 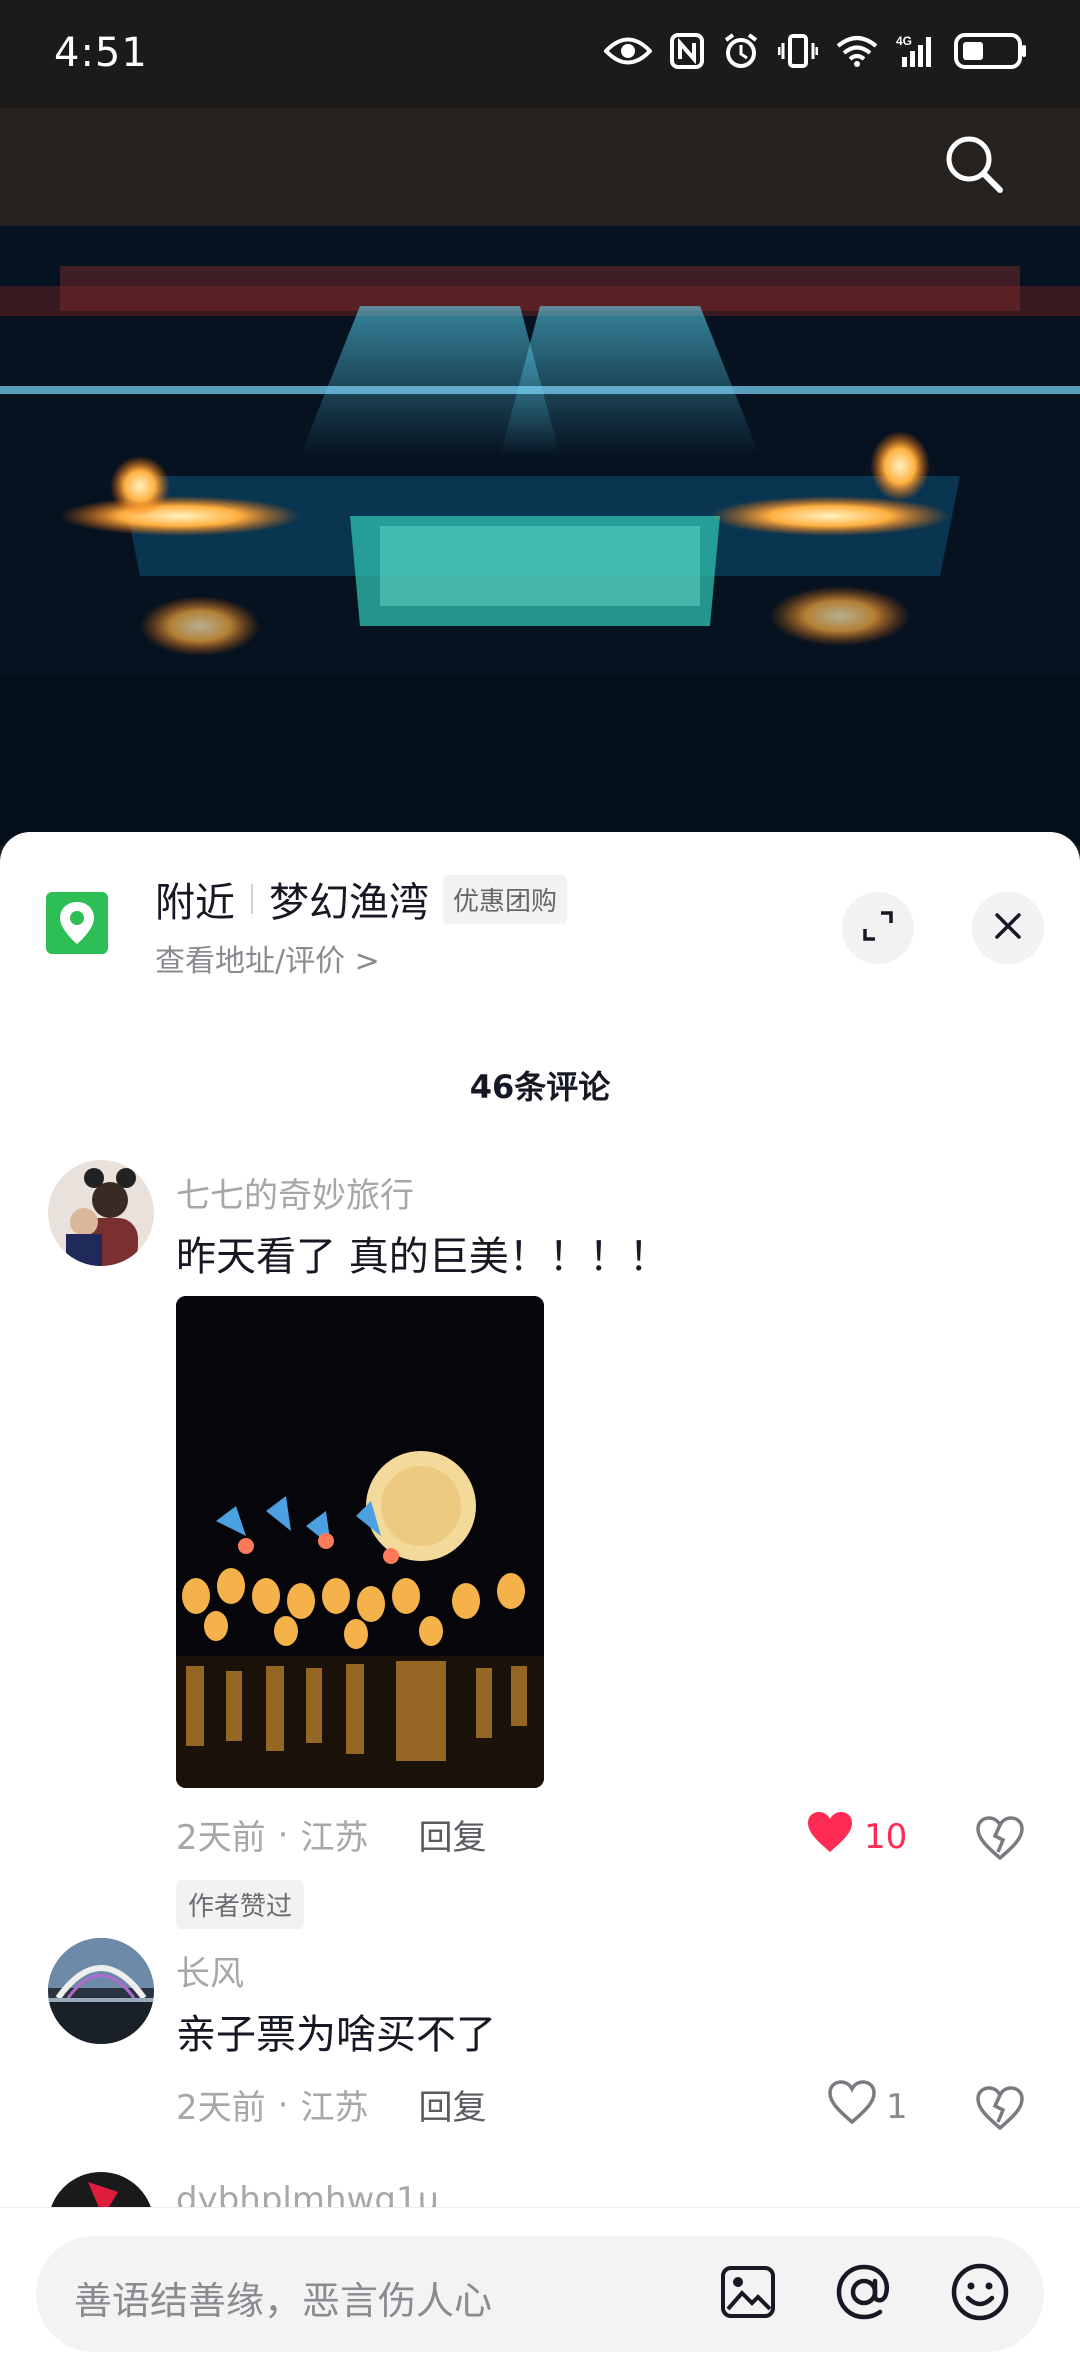 What do you see at coordinates (798, 51) in the screenshot?
I see `vibrate-icon` at bounding box center [798, 51].